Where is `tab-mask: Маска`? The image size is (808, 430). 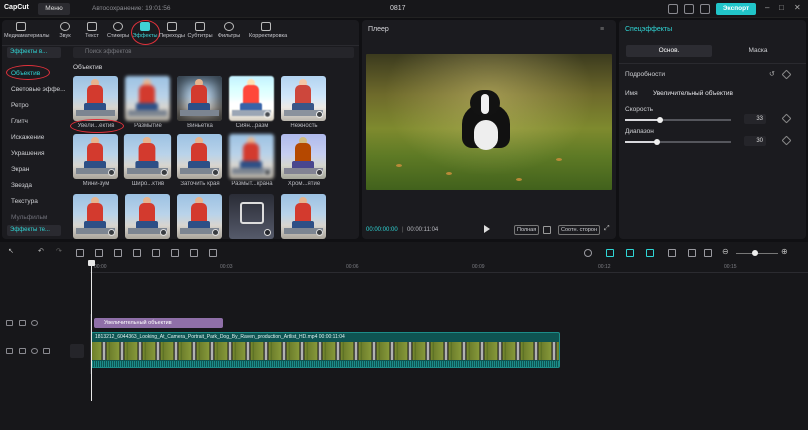
tab-mask: Маска is located at coordinates (758, 51).